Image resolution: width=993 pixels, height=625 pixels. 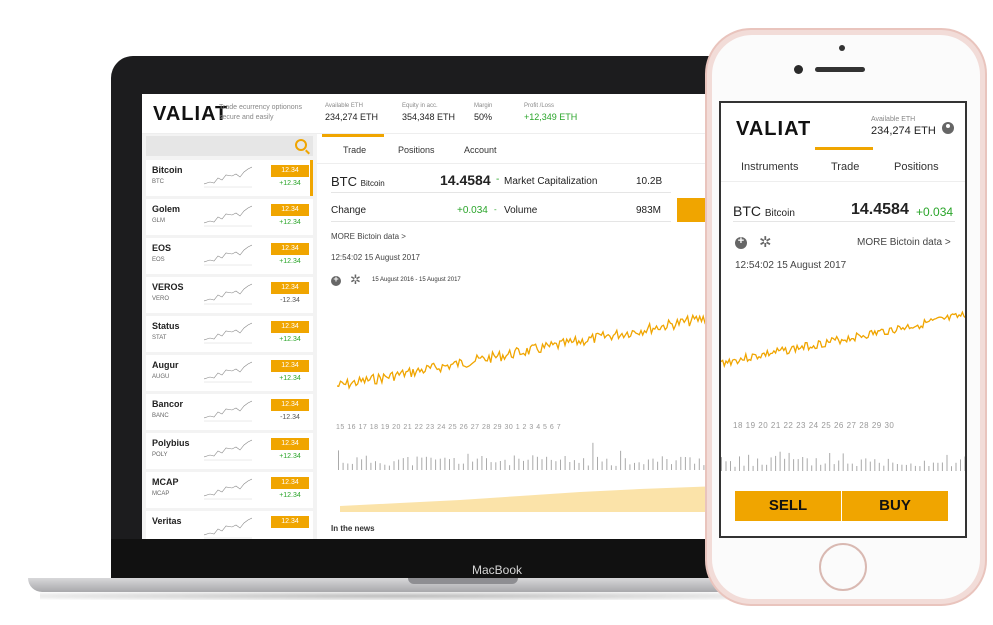 What do you see at coordinates (229, 525) in the screenshot?
I see `instrument-item: Veritas 12.34` at bounding box center [229, 525].